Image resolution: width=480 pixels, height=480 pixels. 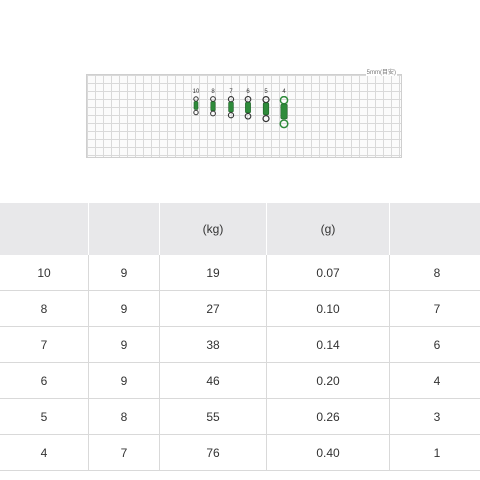 I want to click on cell-weight: 0.10, so click(x=328, y=308).